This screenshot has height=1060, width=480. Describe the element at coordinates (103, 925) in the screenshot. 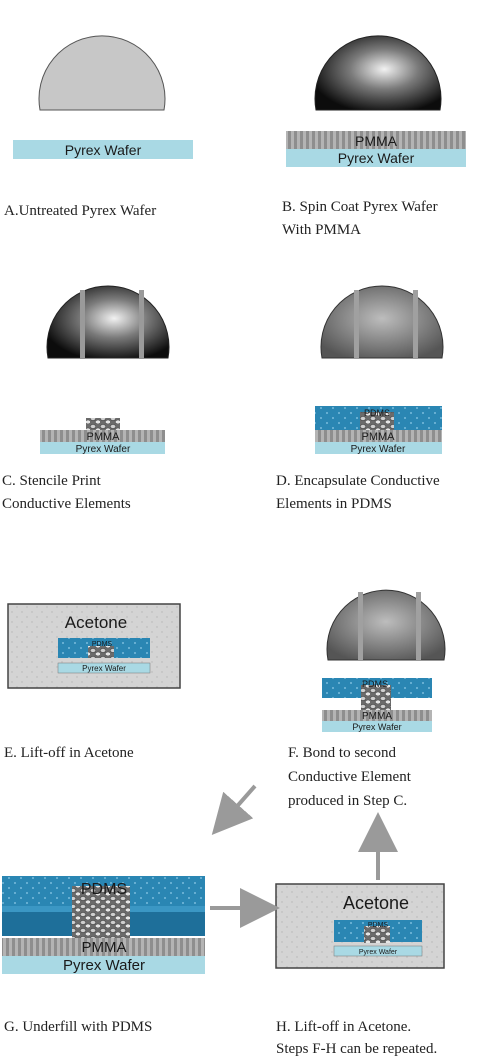

I see `step-g-diagram: PDMS PMMA Pyrex Wafer` at that location.